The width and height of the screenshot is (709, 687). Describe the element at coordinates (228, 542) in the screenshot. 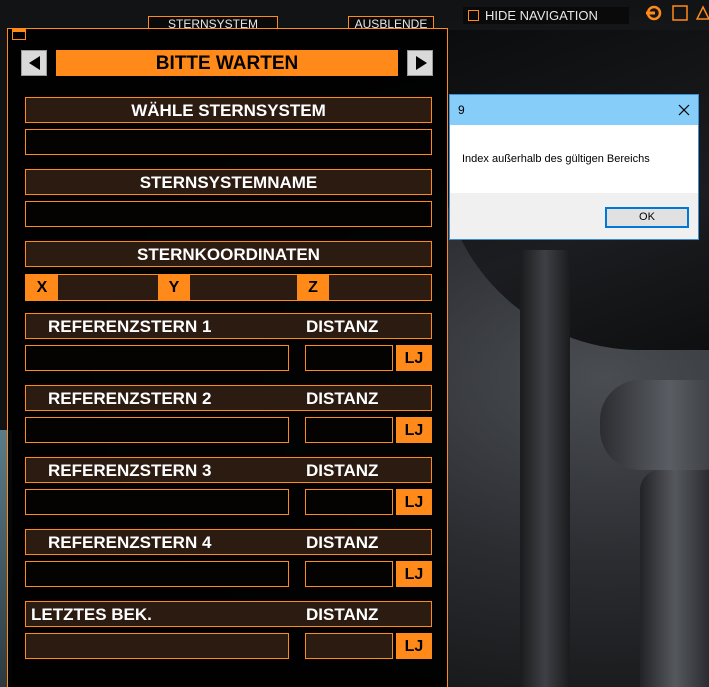

I see `reference-star-4-header: REFERENZSTERN 4 DISTANZ` at that location.